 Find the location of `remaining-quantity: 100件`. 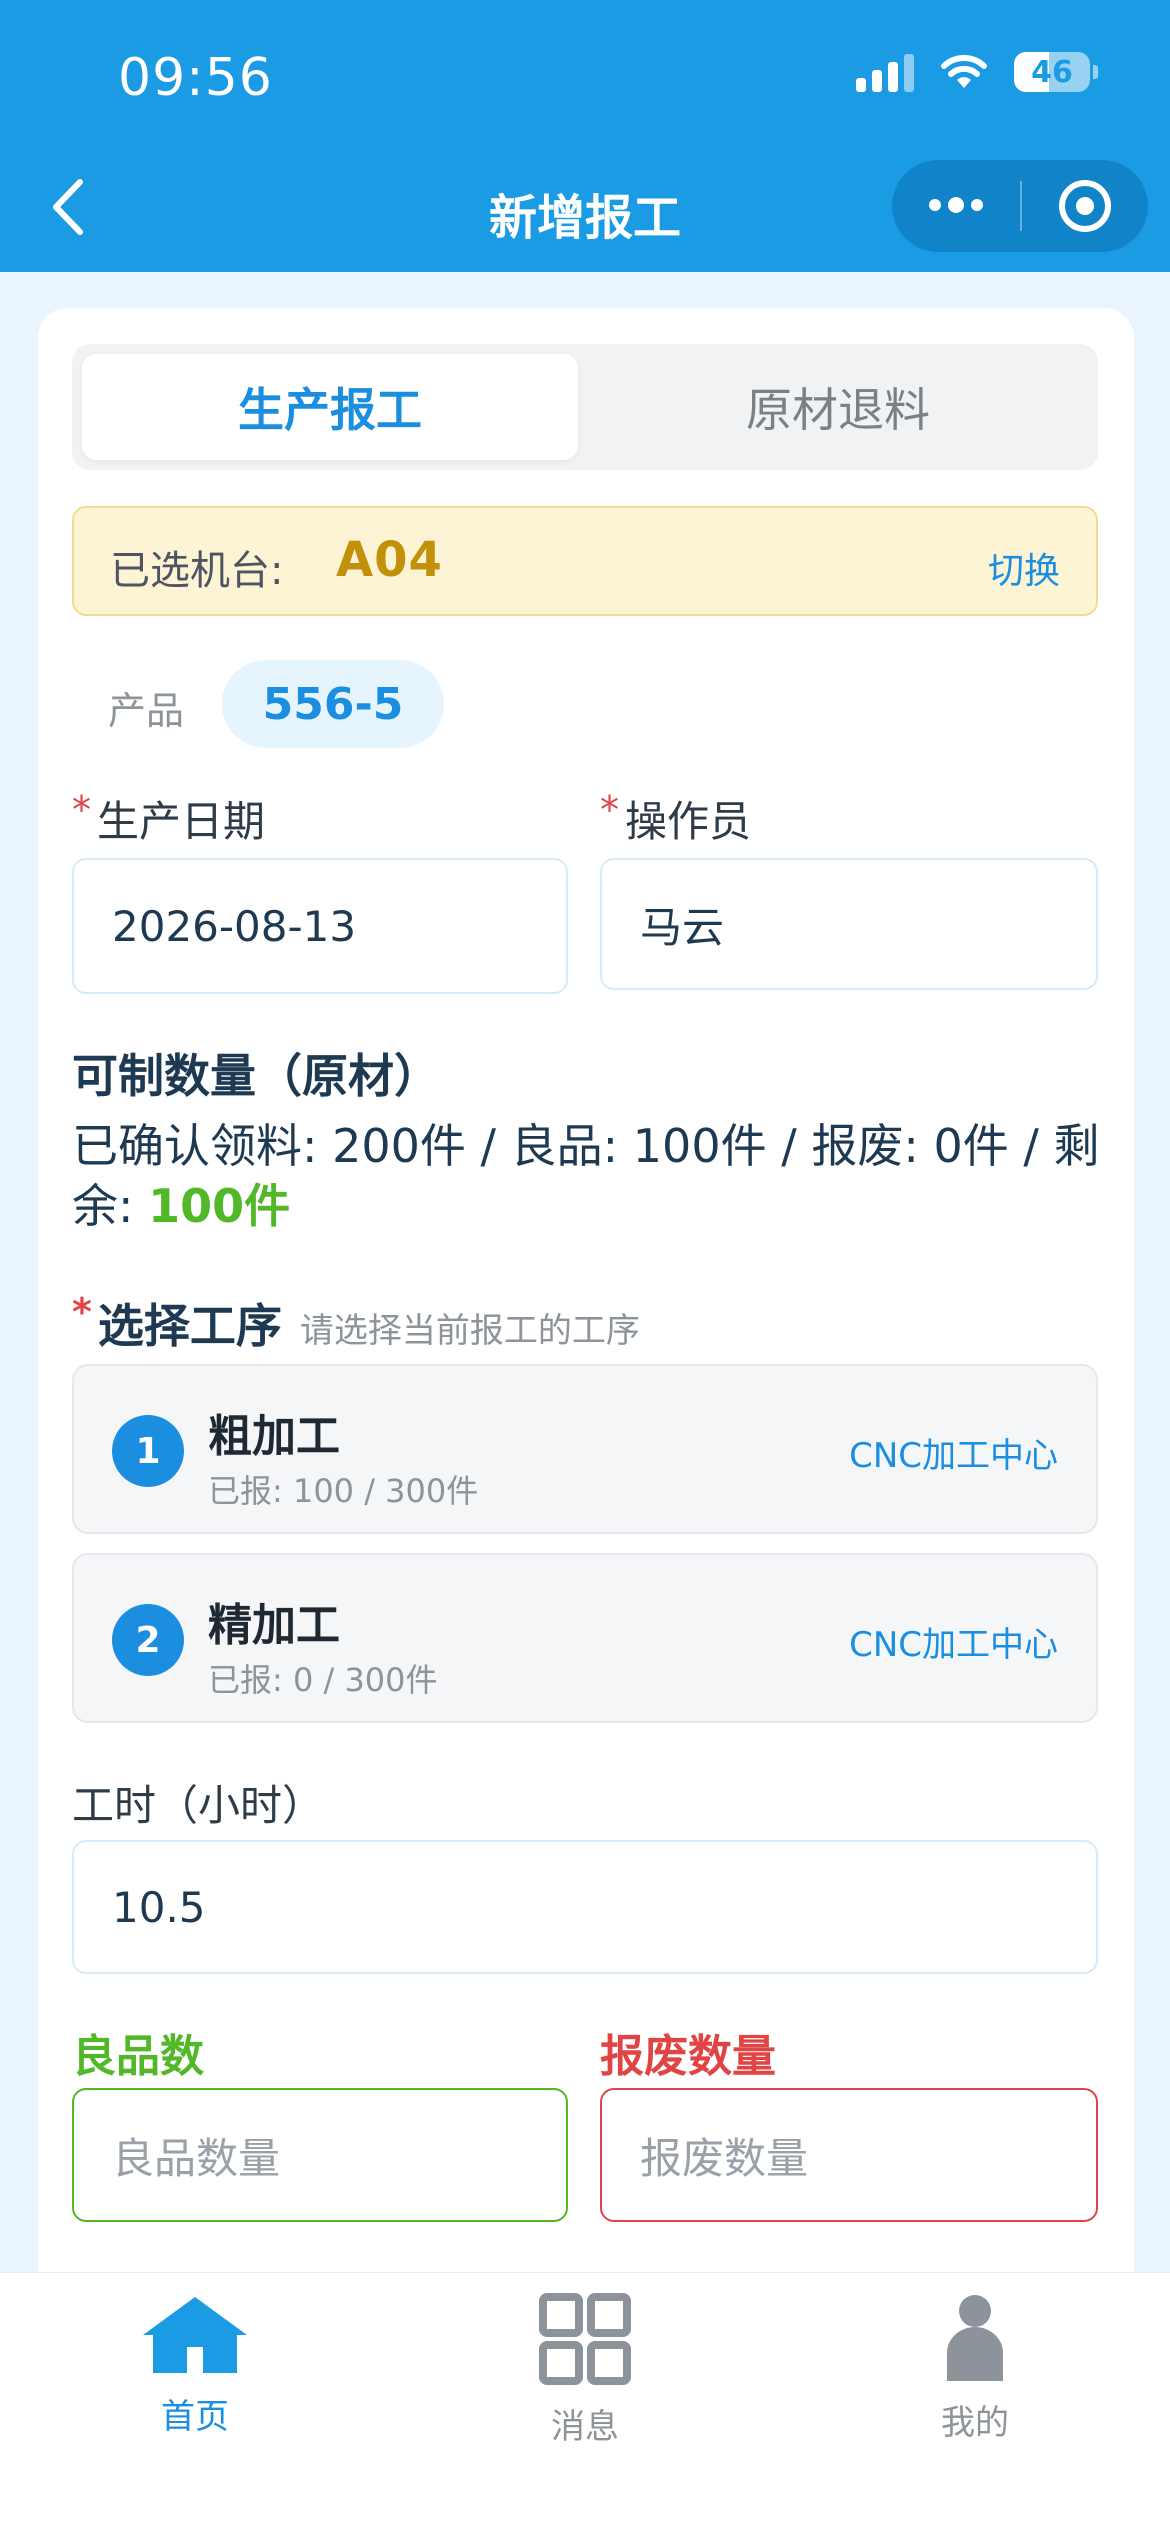

remaining-quantity: 100件 is located at coordinates (219, 1206).